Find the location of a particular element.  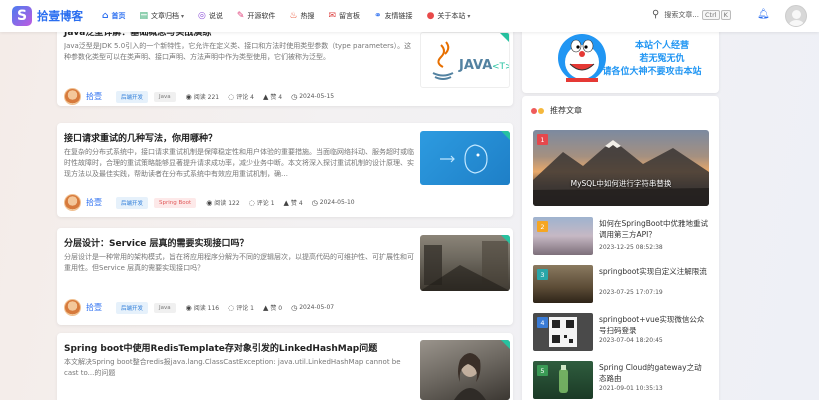

user-avatar is located at coordinates (796, 16).